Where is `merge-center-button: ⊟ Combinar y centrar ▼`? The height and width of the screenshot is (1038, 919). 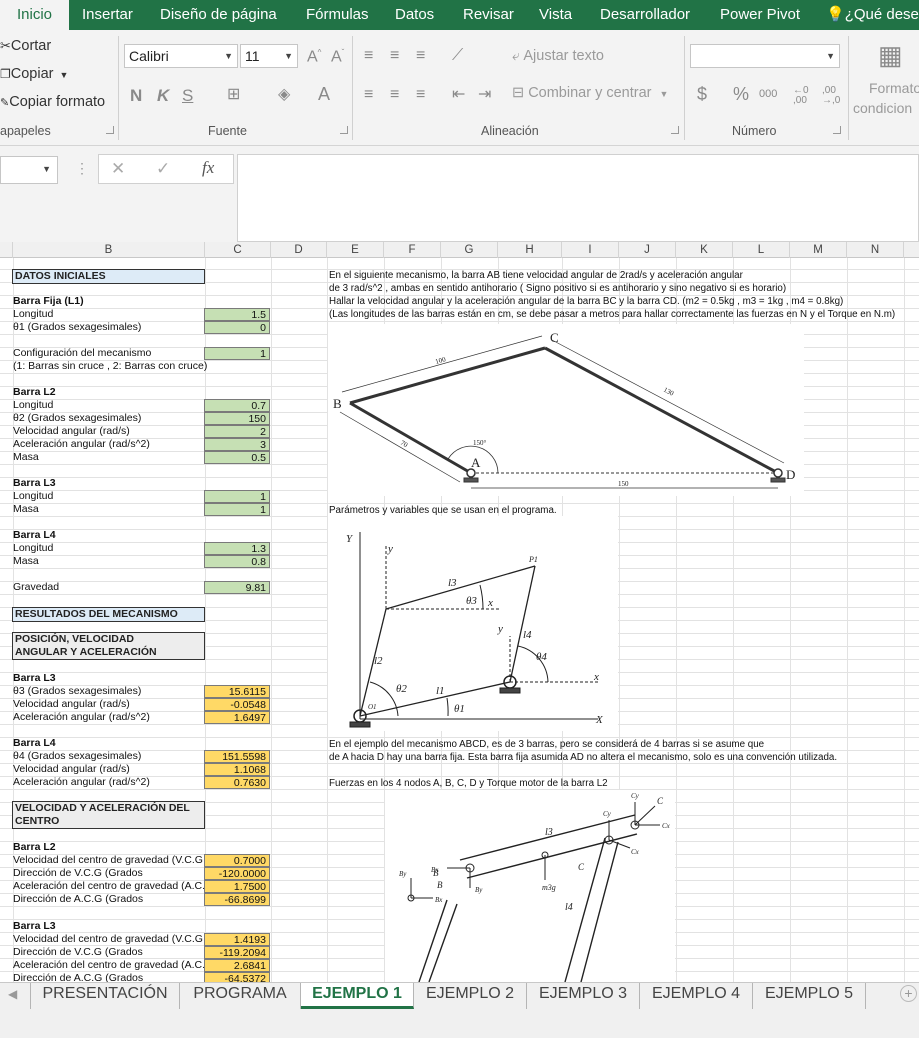
merge-center-button: ⊟ Combinar y centrar ▼ is located at coordinates (590, 93).